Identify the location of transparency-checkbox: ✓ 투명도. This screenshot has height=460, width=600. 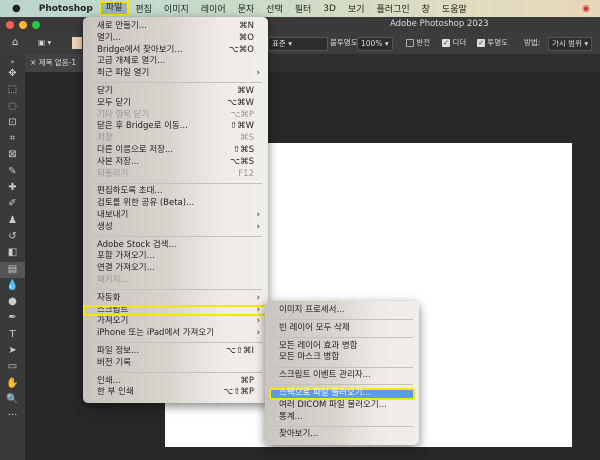
(492, 43).